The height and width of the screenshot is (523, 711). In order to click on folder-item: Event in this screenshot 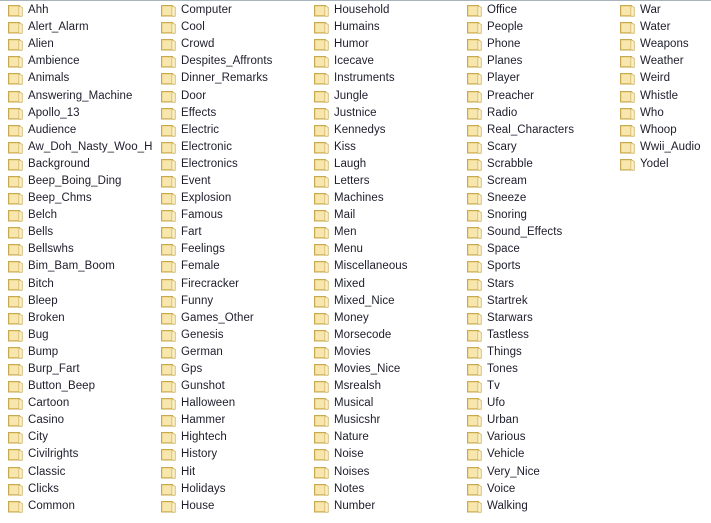, I will do `click(229, 181)`.